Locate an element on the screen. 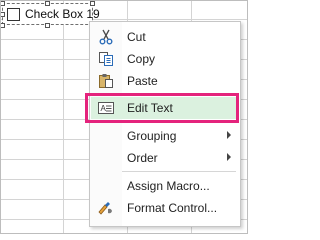 The image size is (320, 240). resize-handle-middle-left is located at coordinates (2, 14).